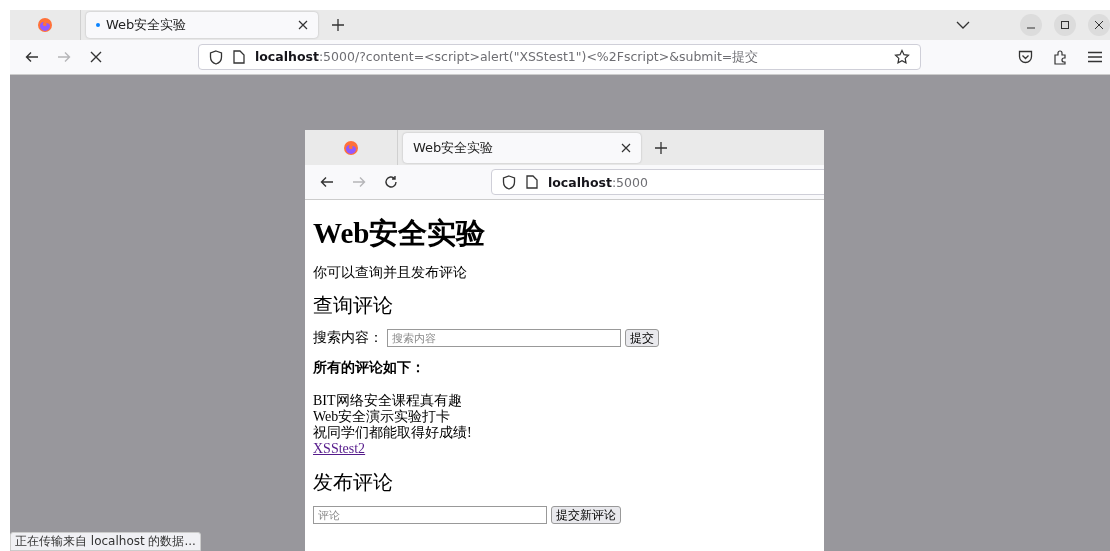 This screenshot has width=1110, height=551. I want to click on intro-text: 你可以查询并且发布评论, so click(390, 273).